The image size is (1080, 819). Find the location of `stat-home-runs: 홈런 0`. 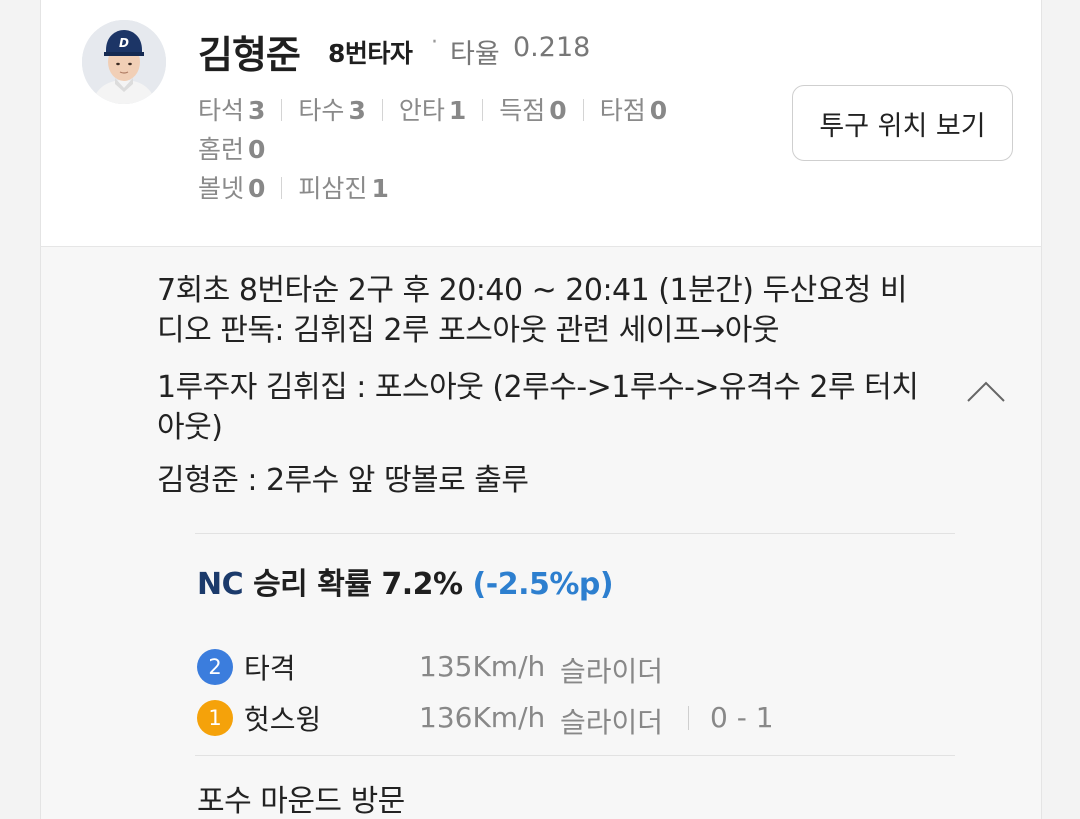

stat-home-runs: 홈런 0 is located at coordinates (231, 148).